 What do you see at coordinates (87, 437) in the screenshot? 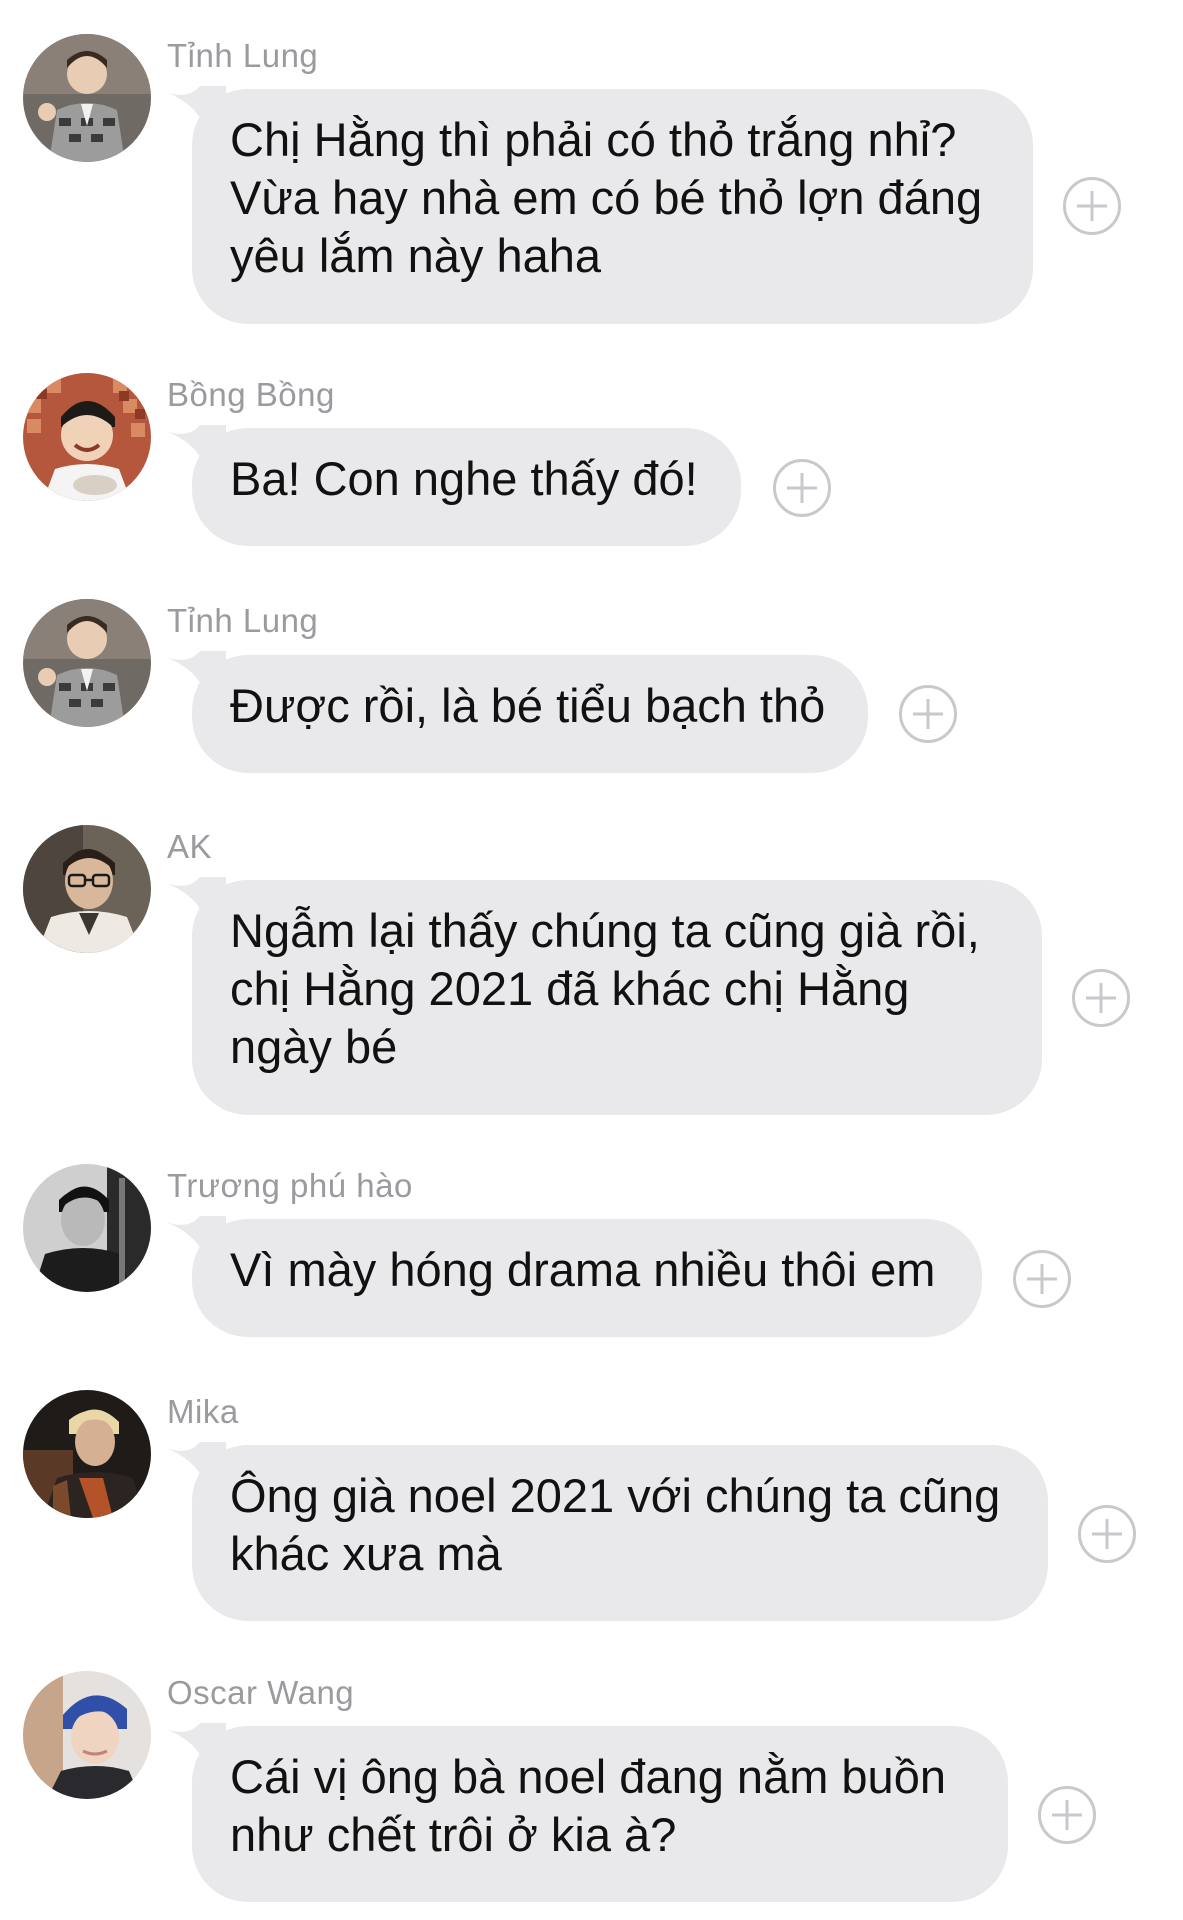
I see `avatar-child-icon` at bounding box center [87, 437].